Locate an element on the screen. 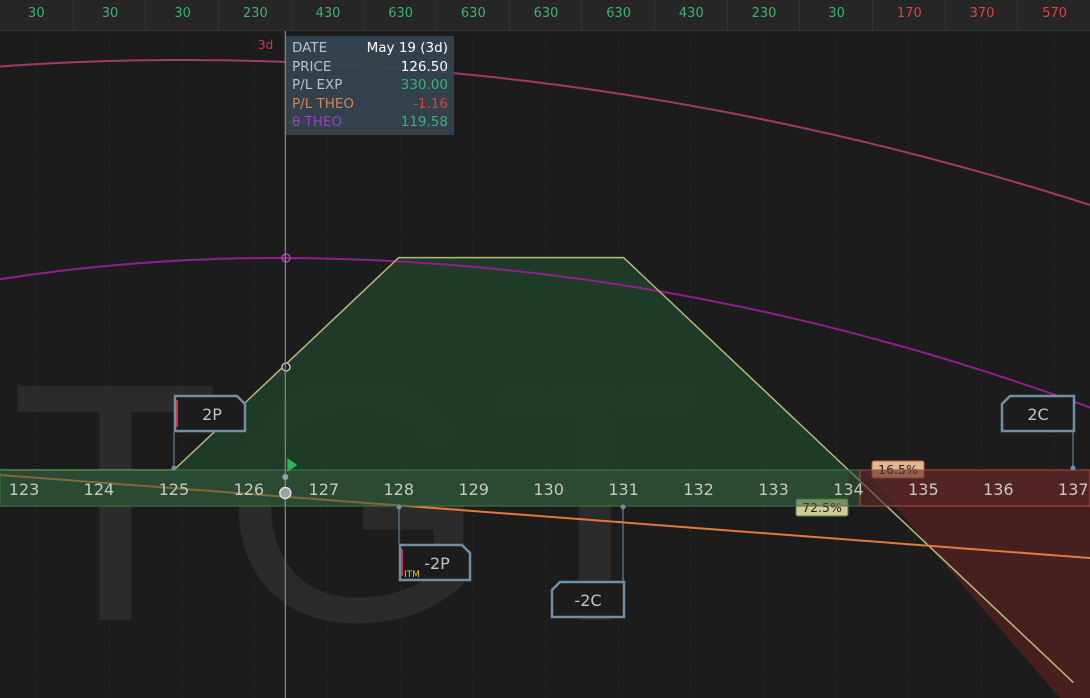 This screenshot has height=698, width=1090. x-tick-label: 137 is located at coordinates (1073, 489).